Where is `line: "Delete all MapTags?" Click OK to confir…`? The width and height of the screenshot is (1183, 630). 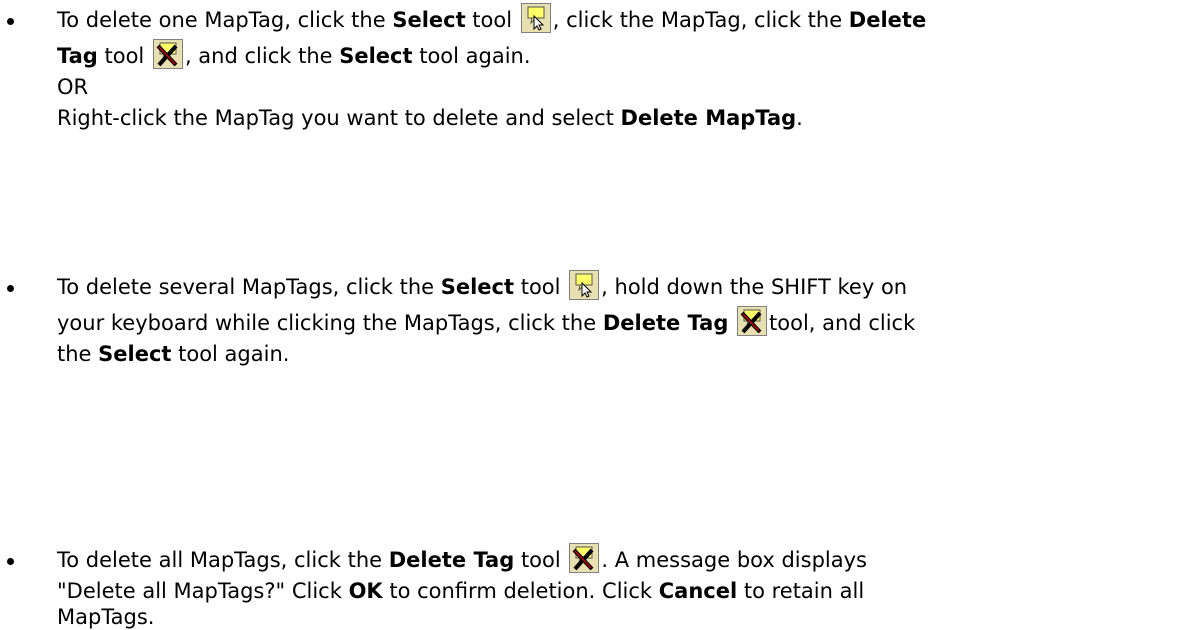
line: "Delete all MapTags?" Click OK to confir… is located at coordinates (461, 591).